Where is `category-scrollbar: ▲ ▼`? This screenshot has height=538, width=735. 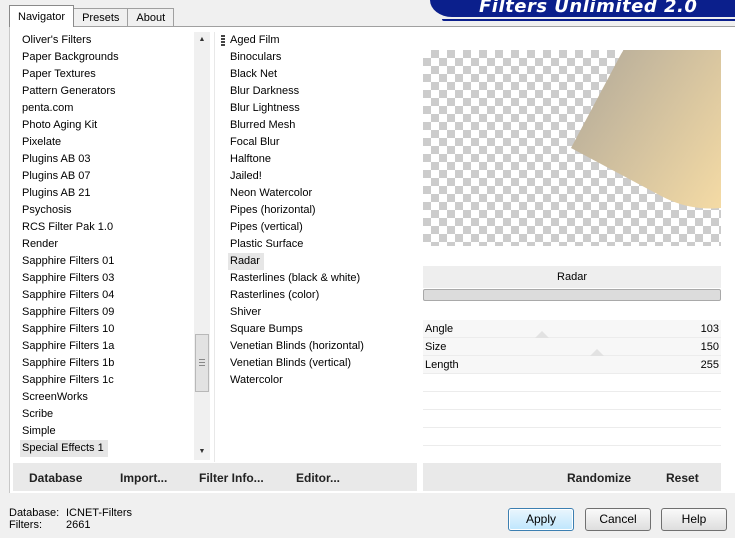
category-scrollbar: ▲ ▼ is located at coordinates (202, 246).